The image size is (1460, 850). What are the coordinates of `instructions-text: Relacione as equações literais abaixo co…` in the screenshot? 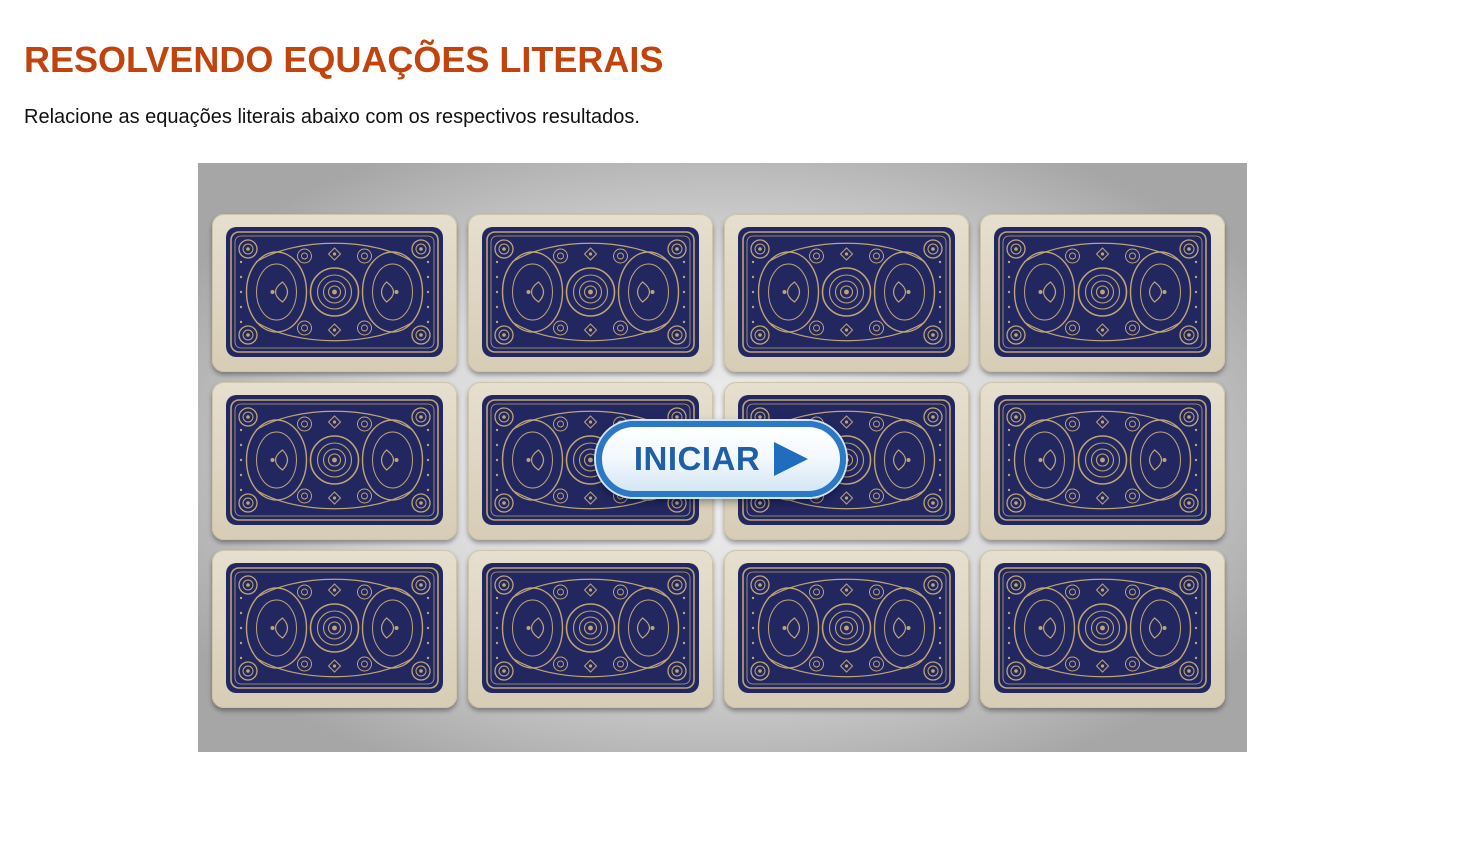 It's located at (332, 117).